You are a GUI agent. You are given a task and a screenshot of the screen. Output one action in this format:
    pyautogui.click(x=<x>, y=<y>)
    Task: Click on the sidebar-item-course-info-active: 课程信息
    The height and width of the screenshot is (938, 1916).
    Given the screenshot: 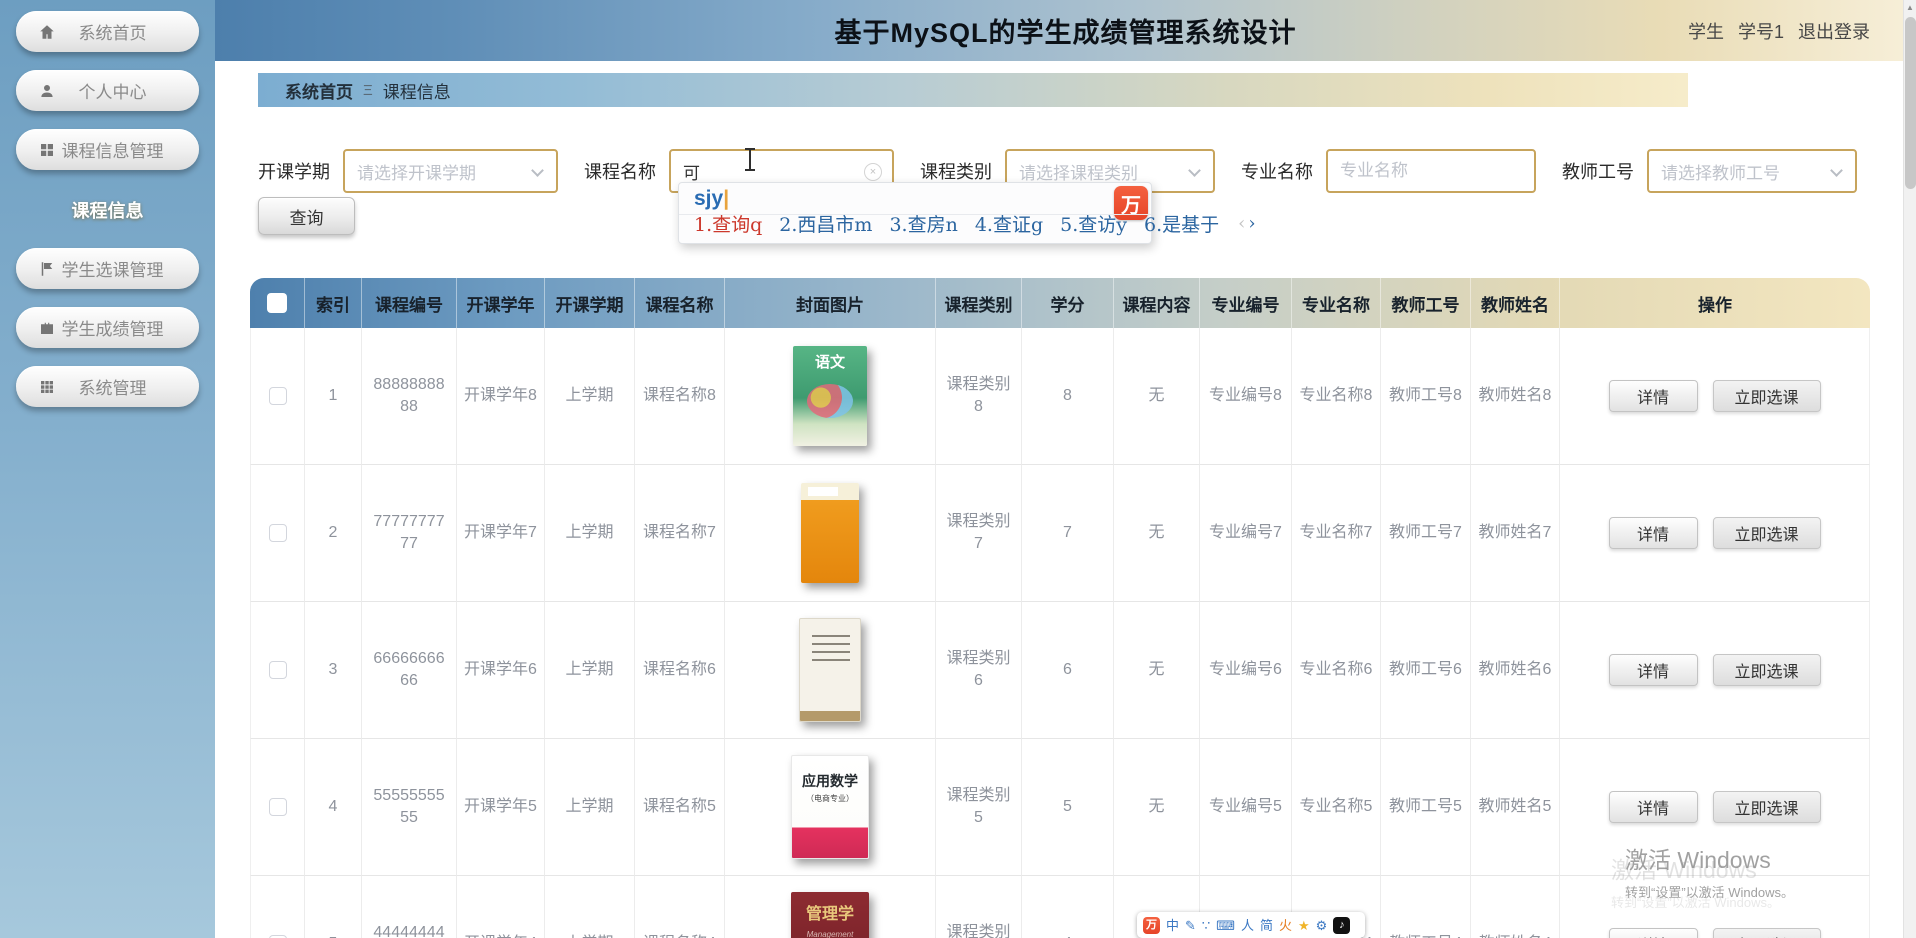 What is the action you would take?
    pyautogui.click(x=107, y=210)
    